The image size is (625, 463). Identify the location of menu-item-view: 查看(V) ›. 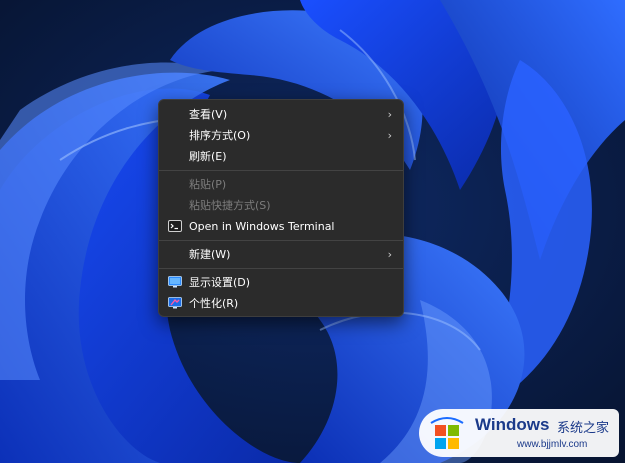
(281, 114).